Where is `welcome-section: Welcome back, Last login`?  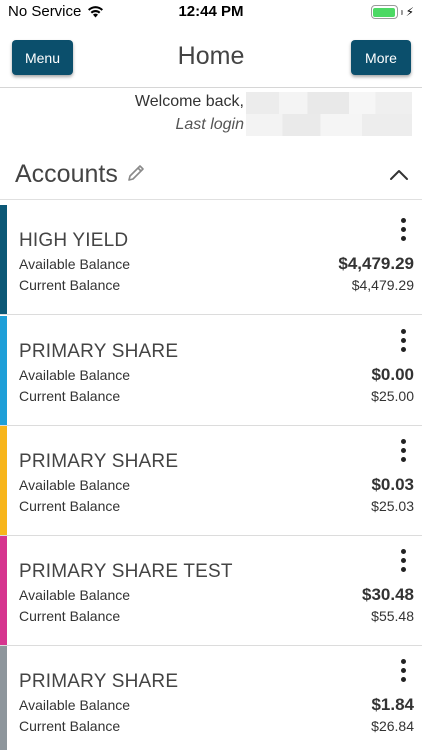
welcome-section: Welcome back, Last login is located at coordinates (211, 115).